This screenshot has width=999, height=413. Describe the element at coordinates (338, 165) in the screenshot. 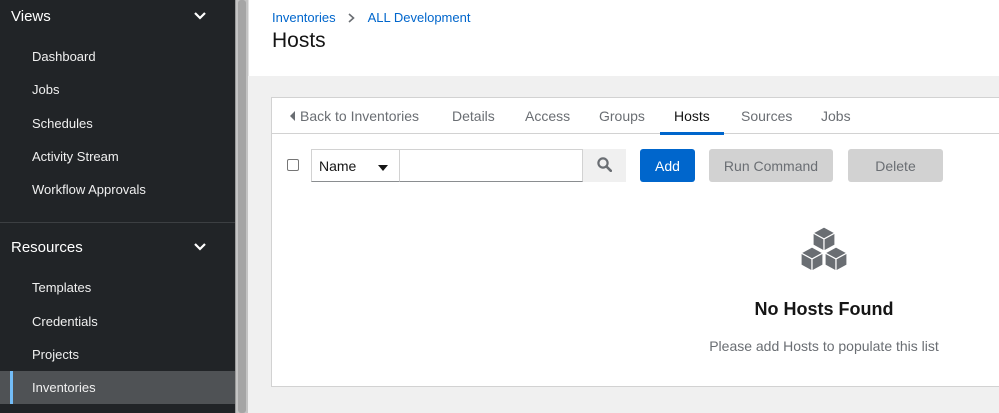

I see `filter-key-value: Name` at that location.